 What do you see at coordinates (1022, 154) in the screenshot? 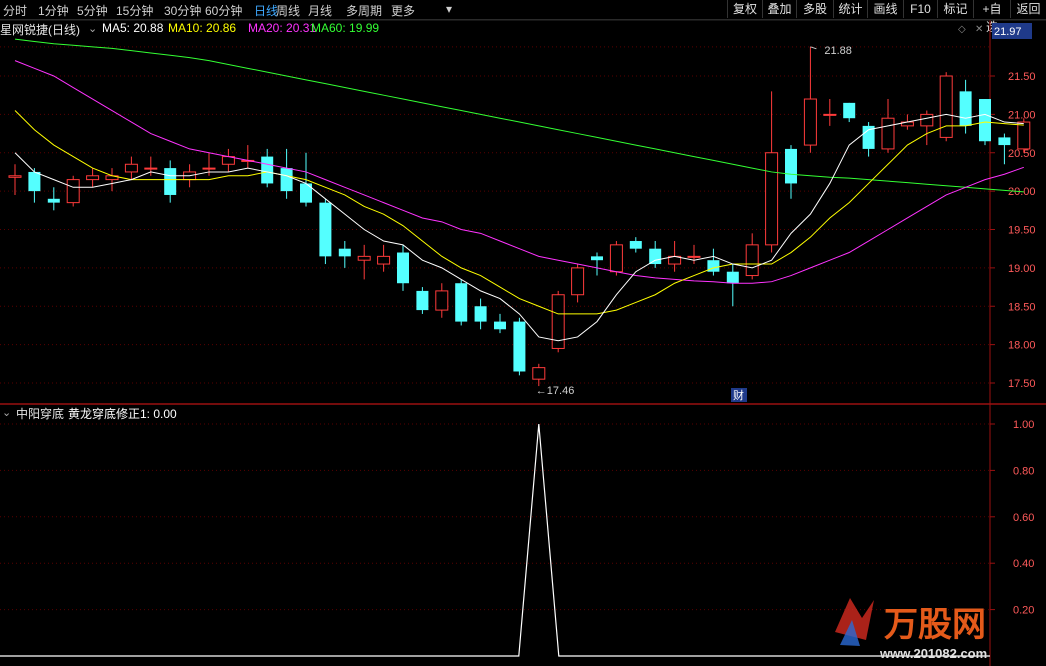
I see `y-tick-label: 20.50` at bounding box center [1022, 154].